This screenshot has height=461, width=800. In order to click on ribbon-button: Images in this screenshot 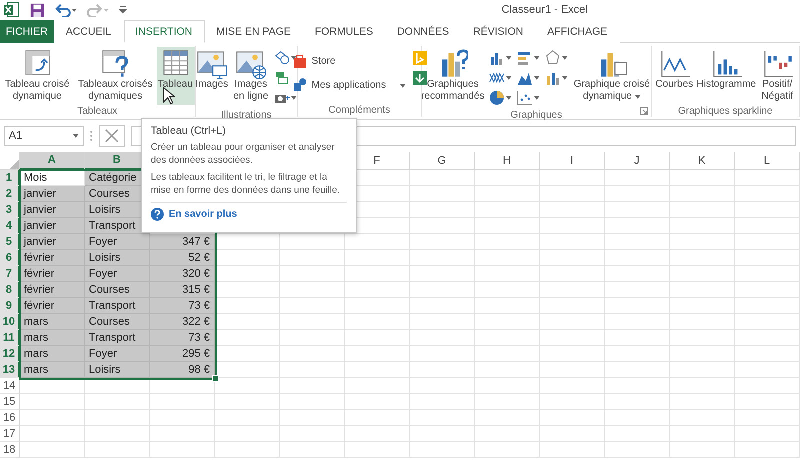, I will do `click(212, 76)`.